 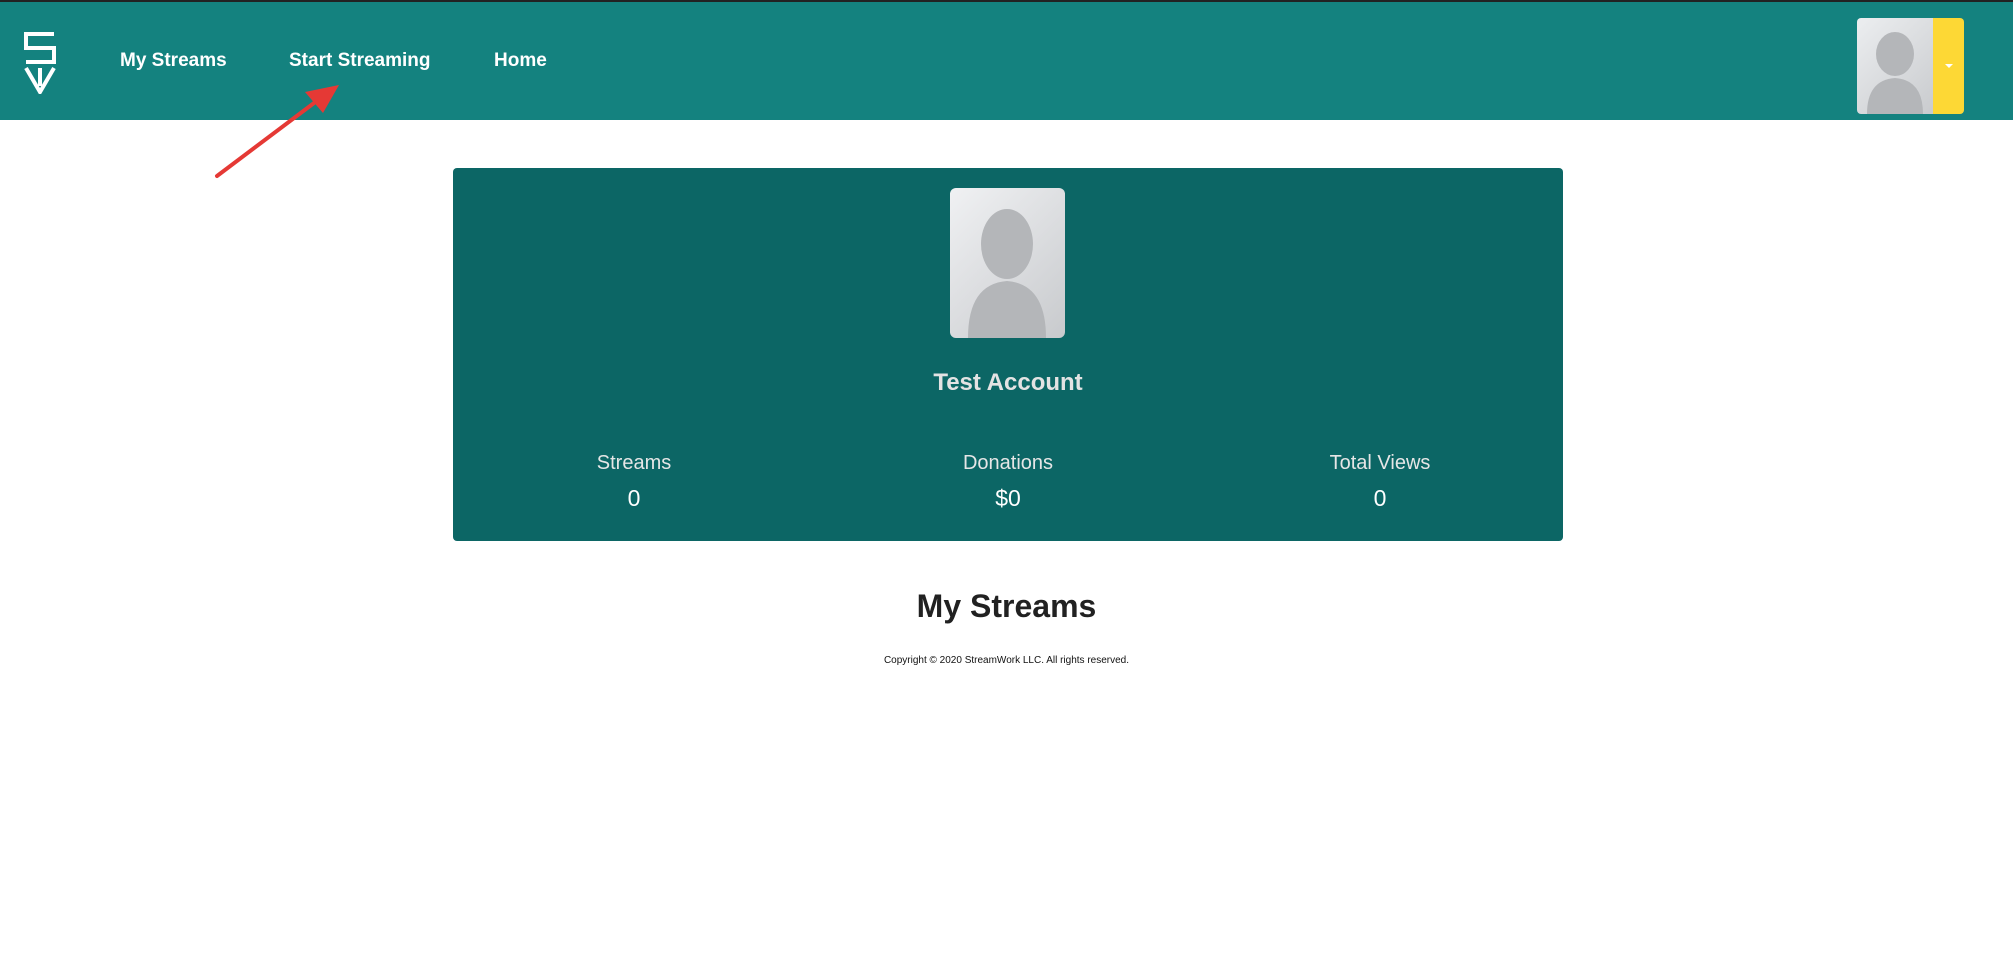 I want to click on nav-my-streams-link: My Streams, so click(x=173, y=61).